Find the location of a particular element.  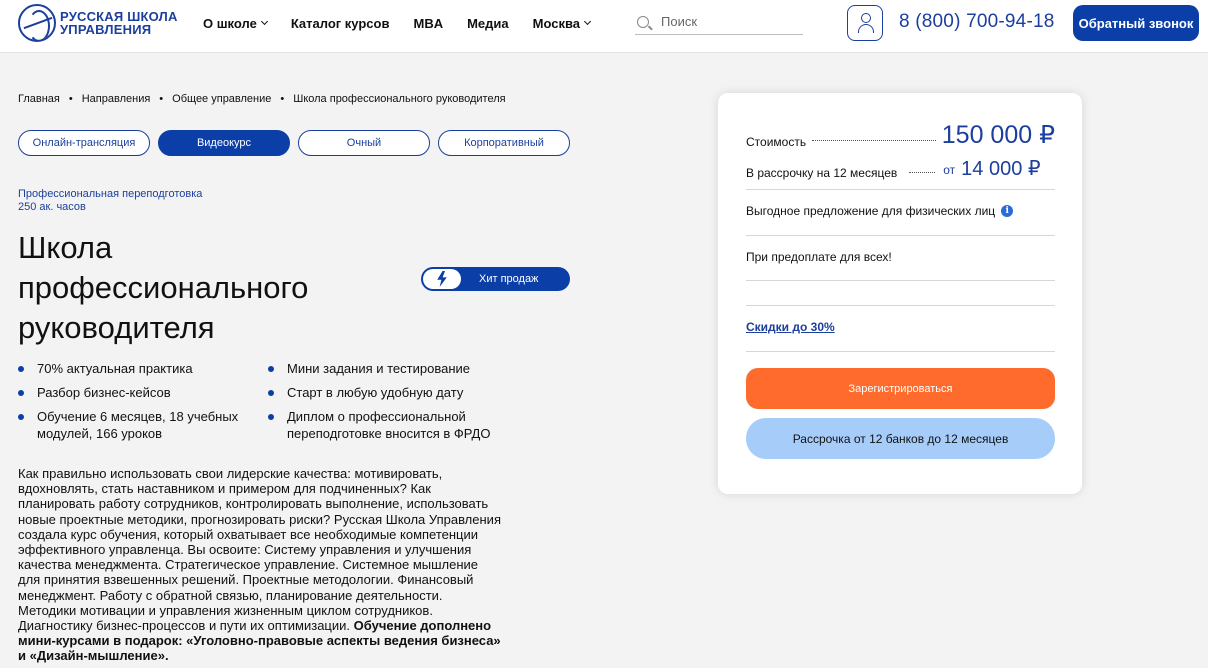

bestseller-badge: Хит продаж is located at coordinates (495, 279).